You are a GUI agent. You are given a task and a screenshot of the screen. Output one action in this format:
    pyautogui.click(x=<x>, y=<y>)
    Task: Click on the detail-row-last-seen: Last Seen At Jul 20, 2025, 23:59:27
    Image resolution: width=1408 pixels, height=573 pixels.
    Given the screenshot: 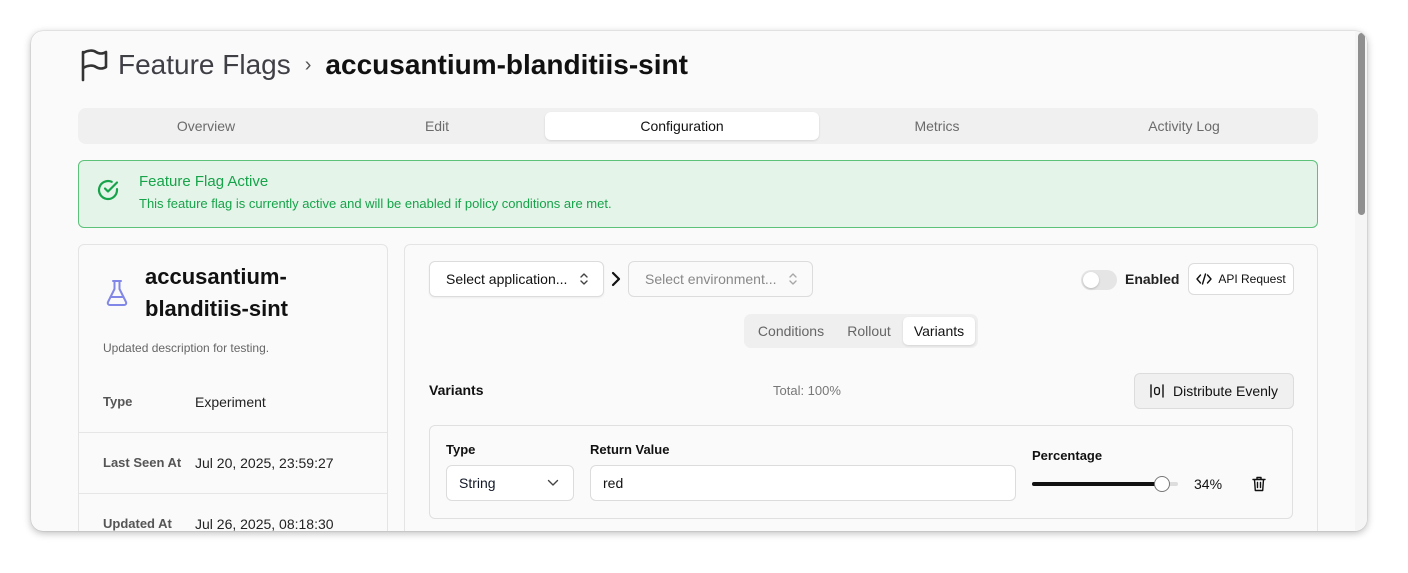 What is the action you would take?
    pyautogui.click(x=233, y=463)
    